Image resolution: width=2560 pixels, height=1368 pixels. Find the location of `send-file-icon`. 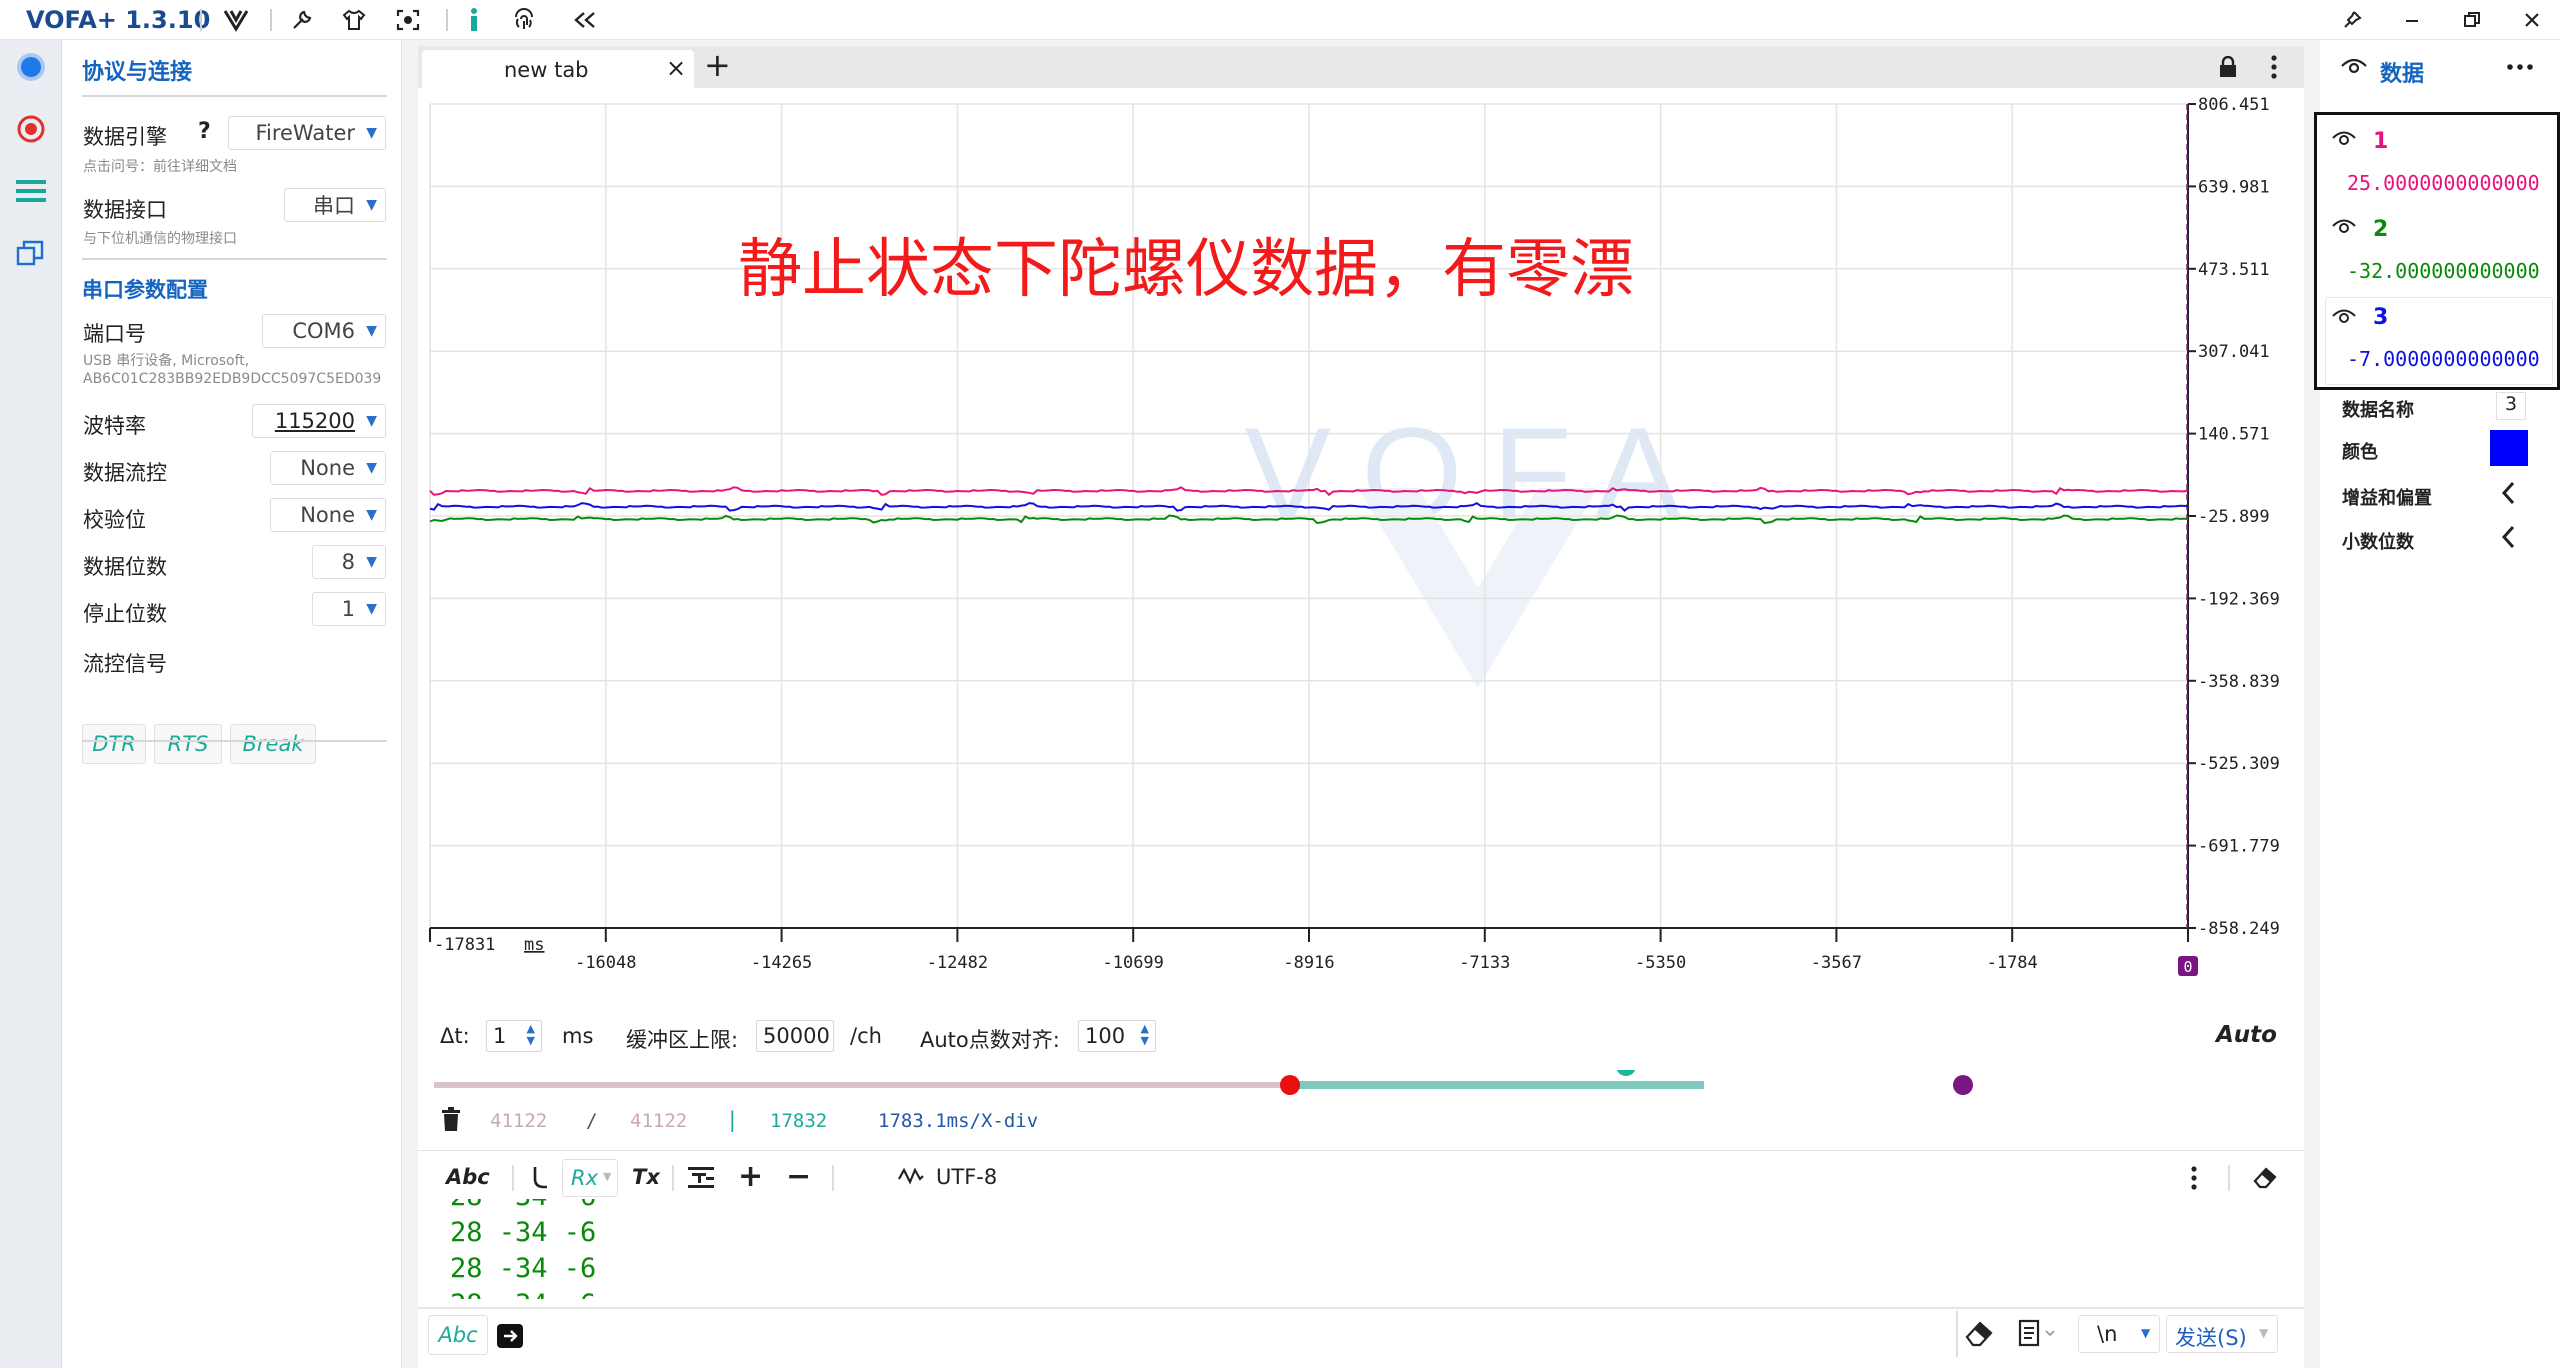

send-file-icon is located at coordinates (510, 1338).